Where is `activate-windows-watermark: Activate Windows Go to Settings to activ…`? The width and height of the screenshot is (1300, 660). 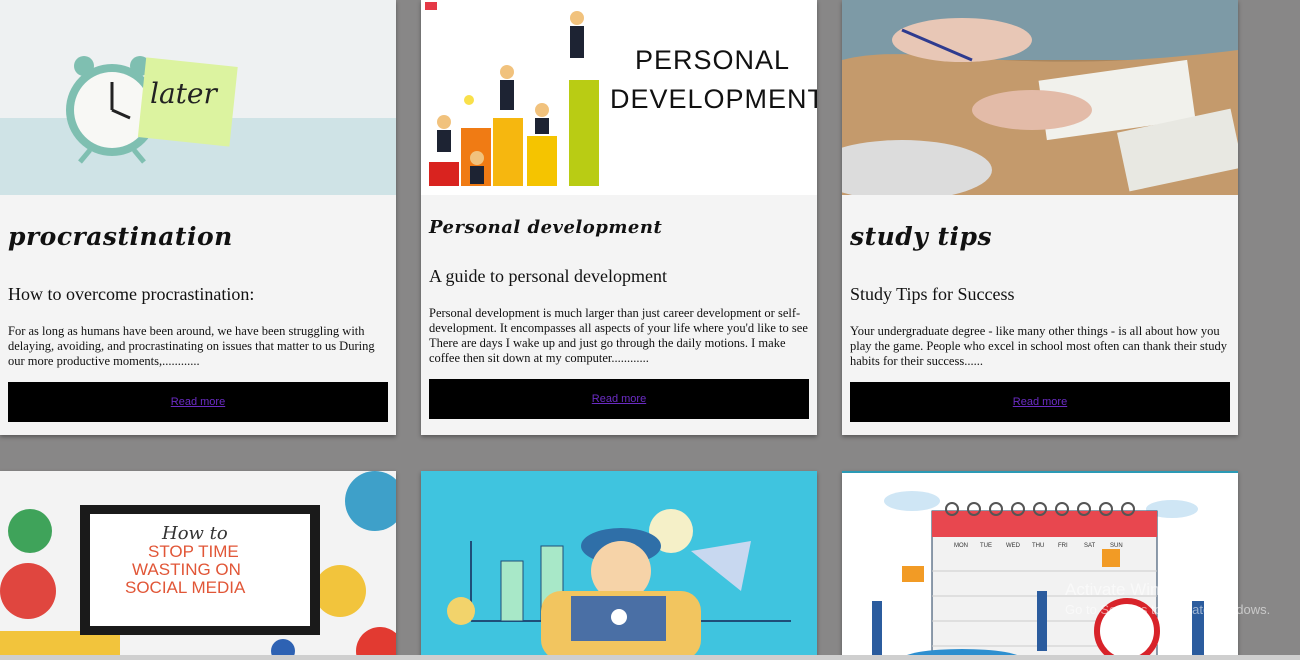
activate-windows-watermark: Activate Windows Go to Settings to activ… is located at coordinates (1167, 598).